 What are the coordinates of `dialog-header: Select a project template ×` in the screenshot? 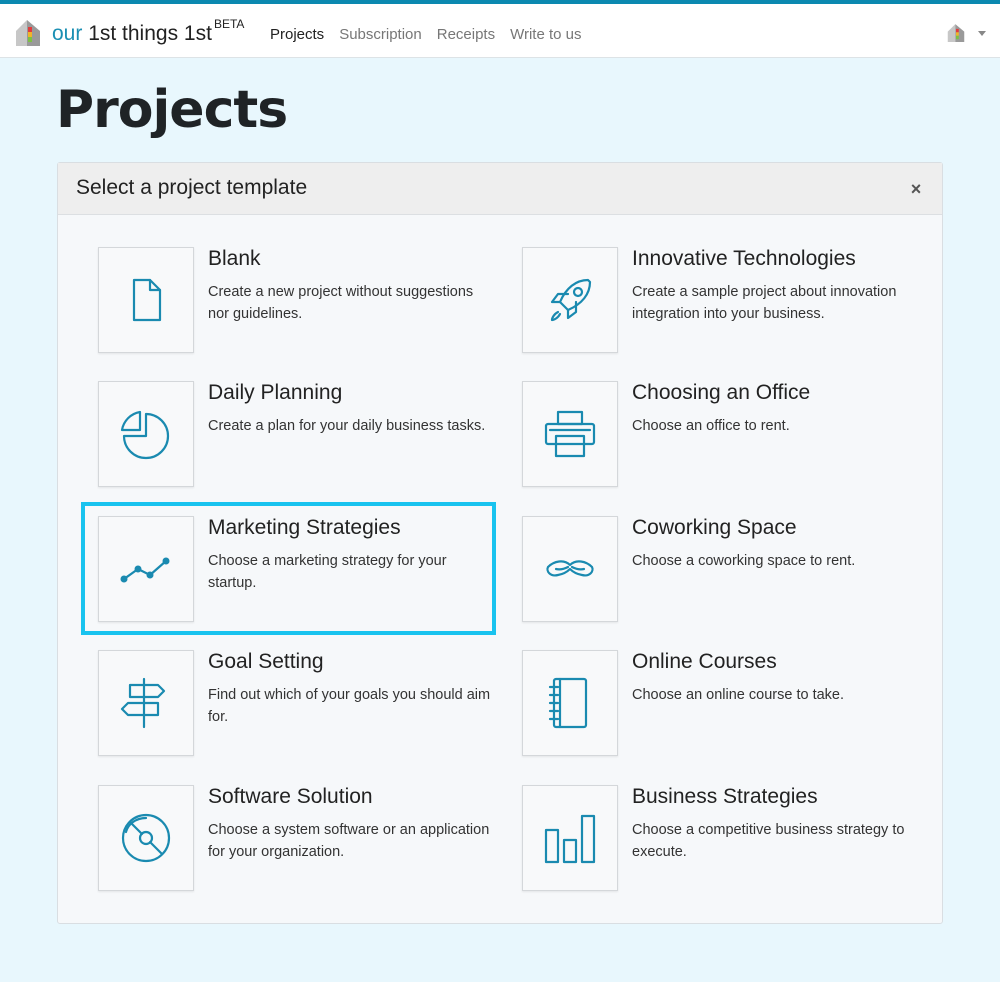 It's located at (500, 189).